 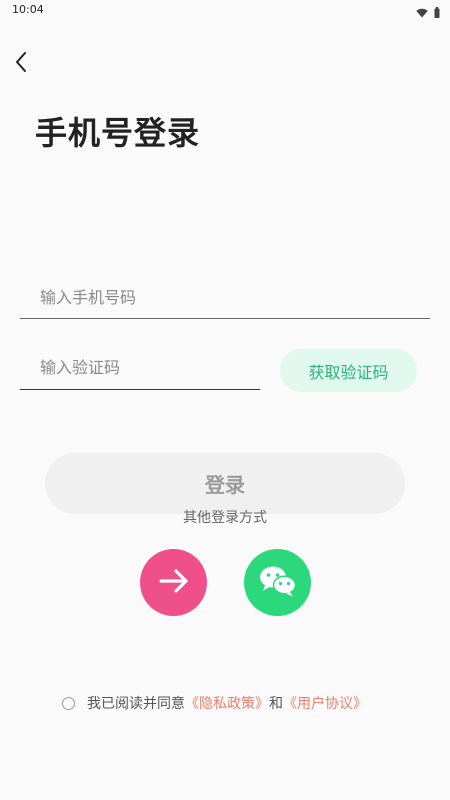 I want to click on status-icons, so click(x=428, y=12).